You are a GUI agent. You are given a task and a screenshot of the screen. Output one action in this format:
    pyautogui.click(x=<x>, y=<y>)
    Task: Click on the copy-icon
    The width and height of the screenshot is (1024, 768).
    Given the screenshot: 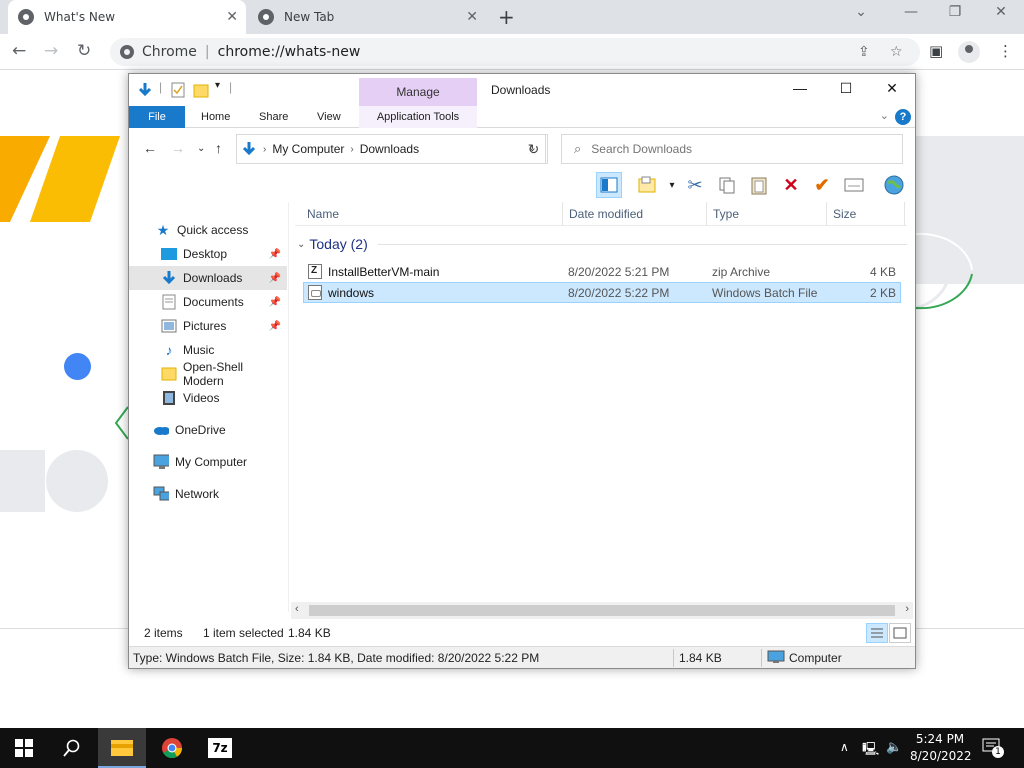 What is the action you would take?
    pyautogui.click(x=727, y=185)
    